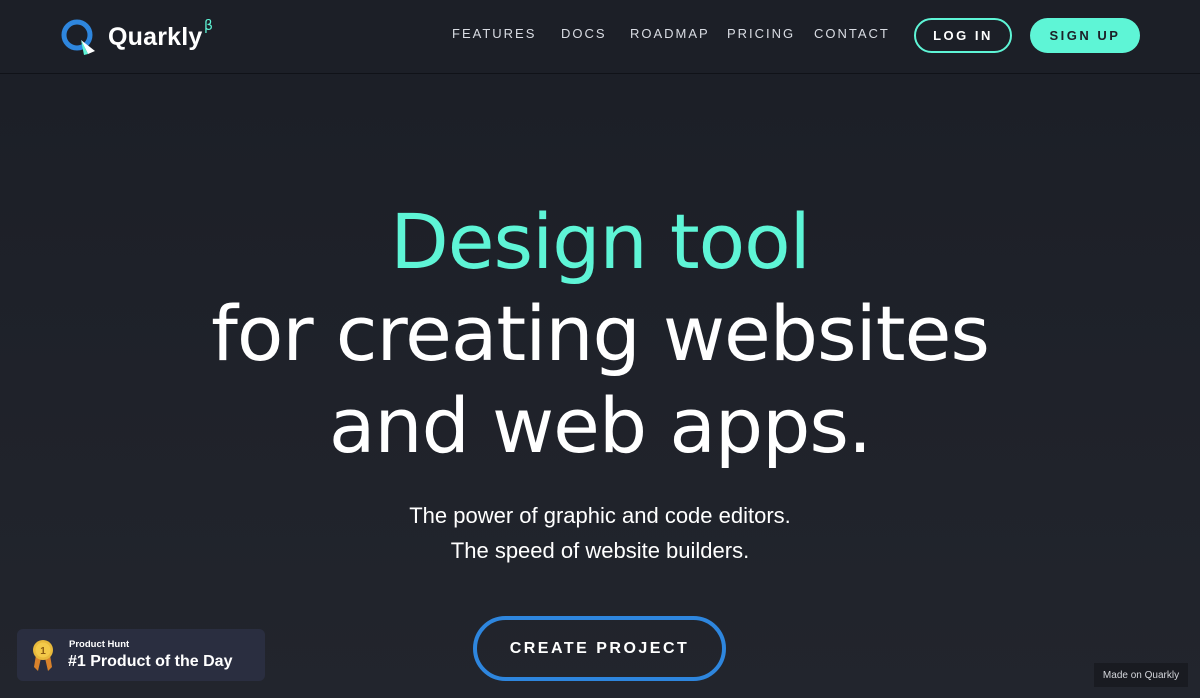 Image resolution: width=1200 pixels, height=698 pixels. Describe the element at coordinates (761, 33) in the screenshot. I see `nav-pricing: PRICING` at that location.